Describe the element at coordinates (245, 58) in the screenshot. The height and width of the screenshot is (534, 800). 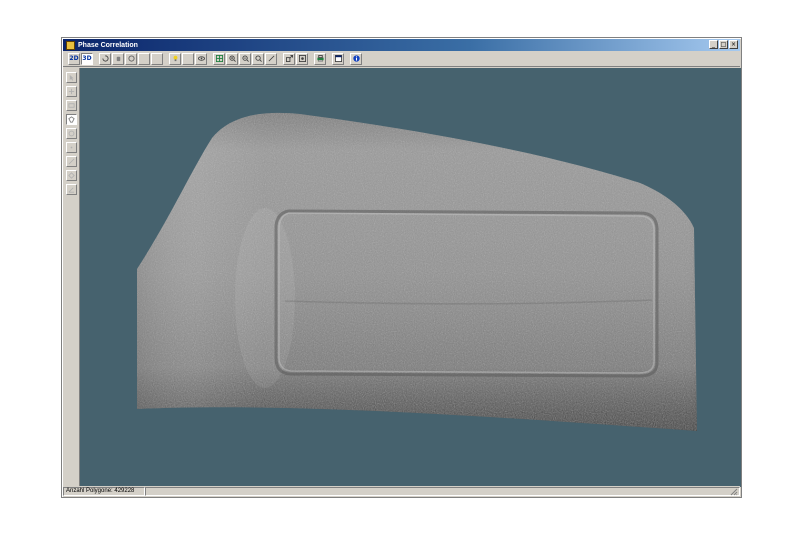
I see `zoom-out-icon` at that location.